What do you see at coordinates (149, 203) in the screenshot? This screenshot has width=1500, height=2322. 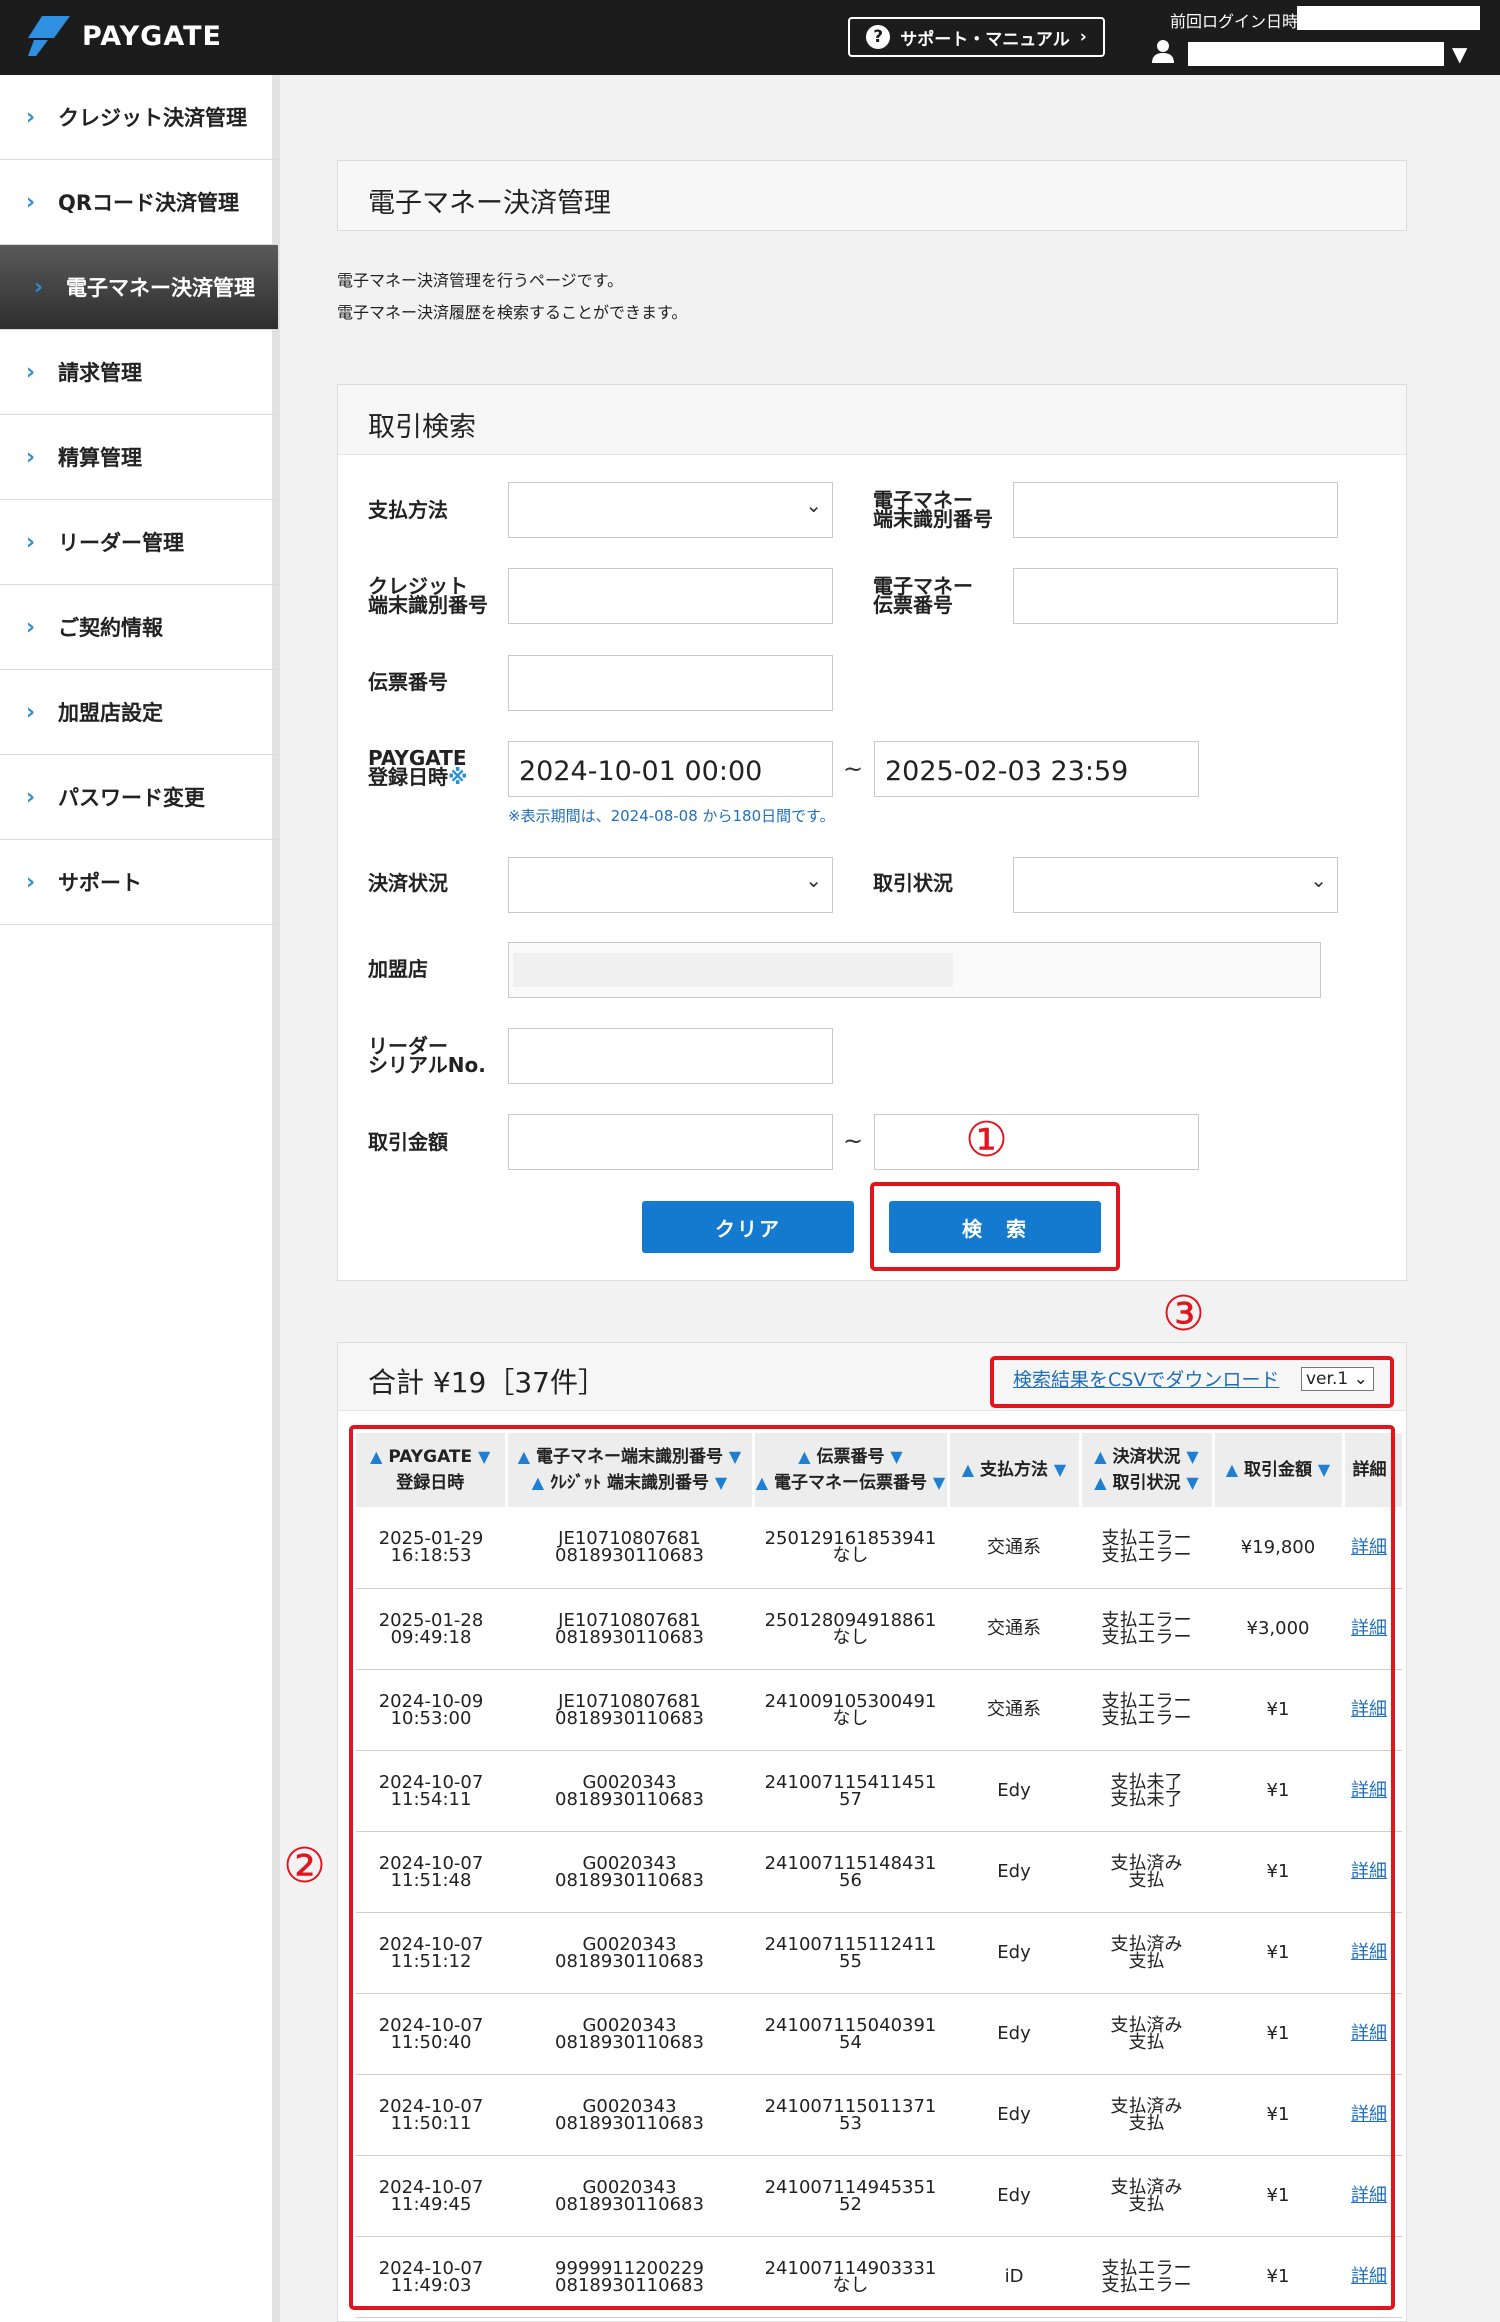 I see `sidebar-item-label: QRコード決済管理` at bounding box center [149, 203].